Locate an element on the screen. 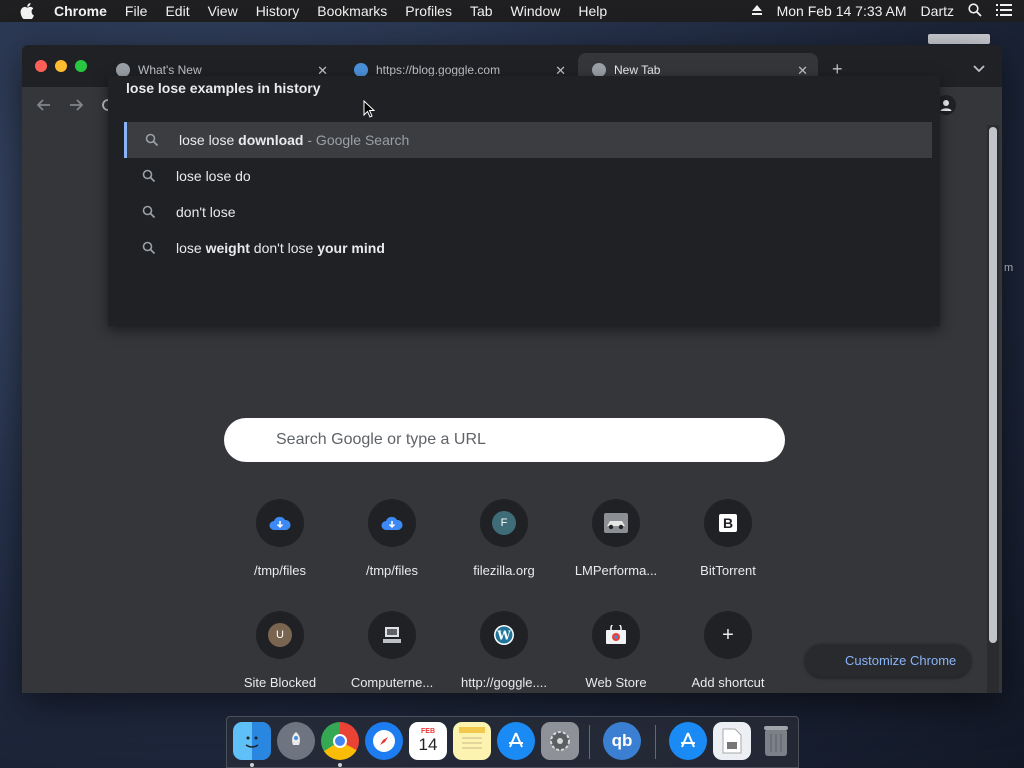 The width and height of the screenshot is (1024, 768). eject-icon is located at coordinates (757, 11).